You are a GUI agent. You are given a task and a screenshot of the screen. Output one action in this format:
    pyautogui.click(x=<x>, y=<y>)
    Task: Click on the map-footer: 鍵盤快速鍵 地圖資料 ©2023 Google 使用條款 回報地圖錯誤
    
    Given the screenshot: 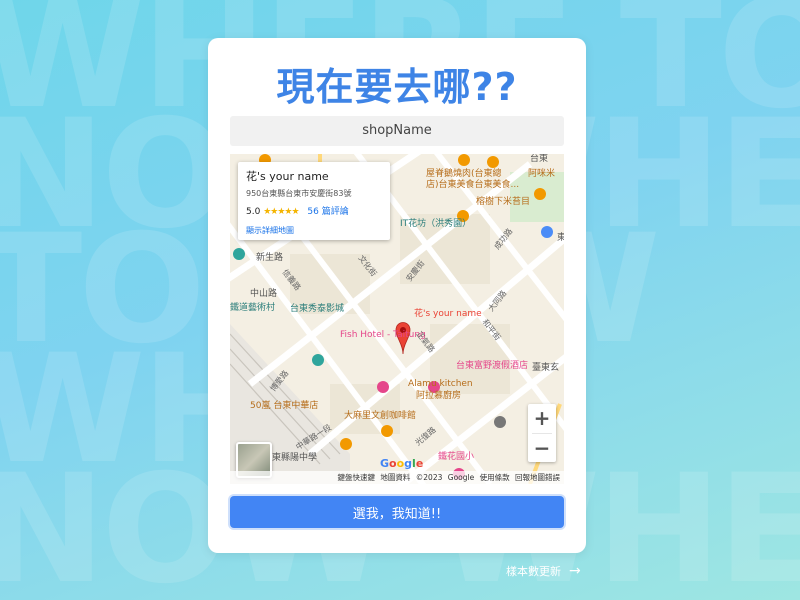 What is the action you would take?
    pyautogui.click(x=397, y=477)
    